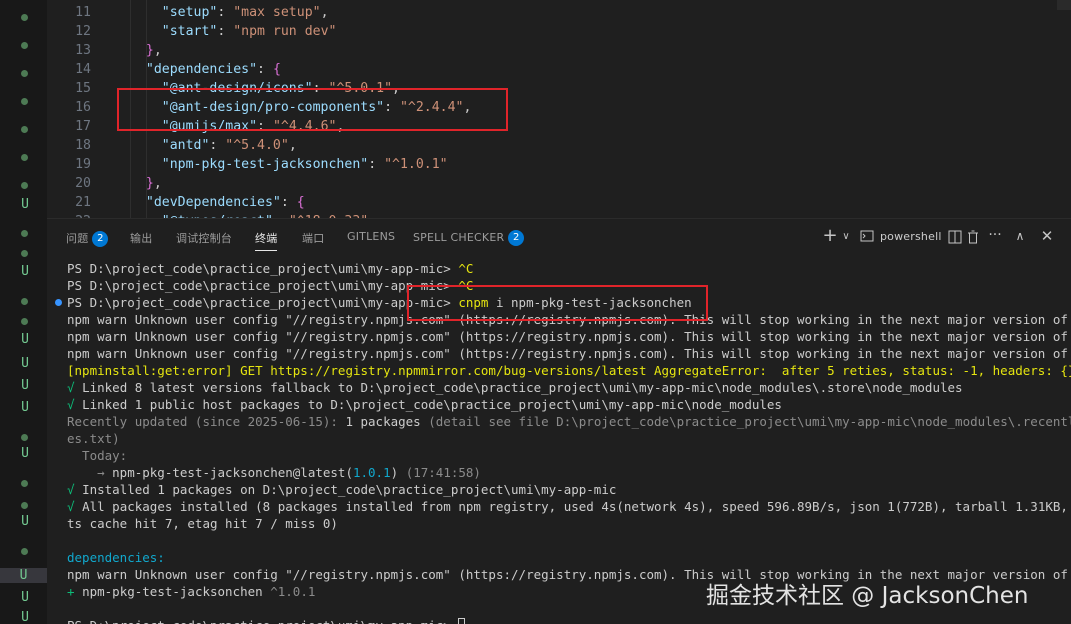  What do you see at coordinates (995, 236) in the screenshot?
I see `ellipsis-icon: ···` at bounding box center [995, 236].